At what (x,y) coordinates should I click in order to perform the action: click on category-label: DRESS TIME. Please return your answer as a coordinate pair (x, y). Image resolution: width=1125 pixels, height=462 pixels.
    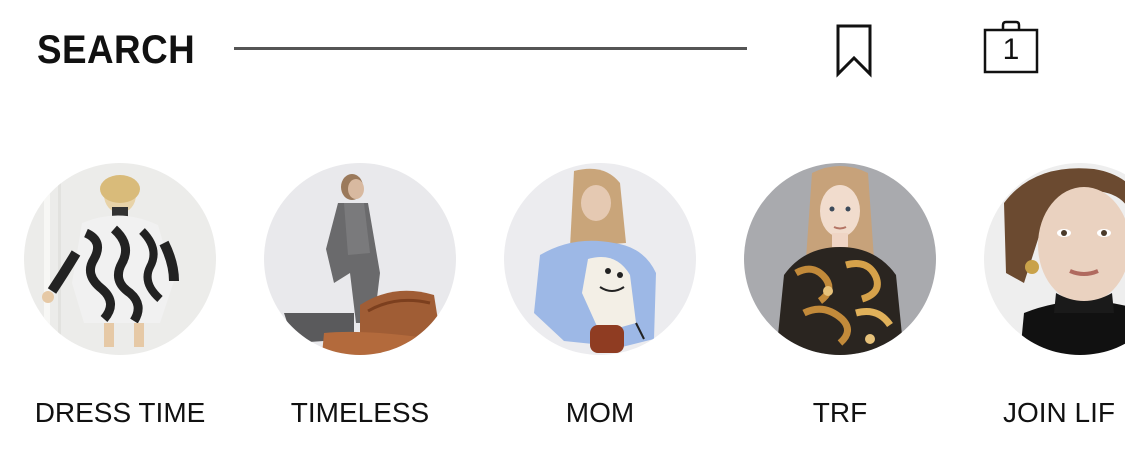
    Looking at the image, I should click on (120, 412).